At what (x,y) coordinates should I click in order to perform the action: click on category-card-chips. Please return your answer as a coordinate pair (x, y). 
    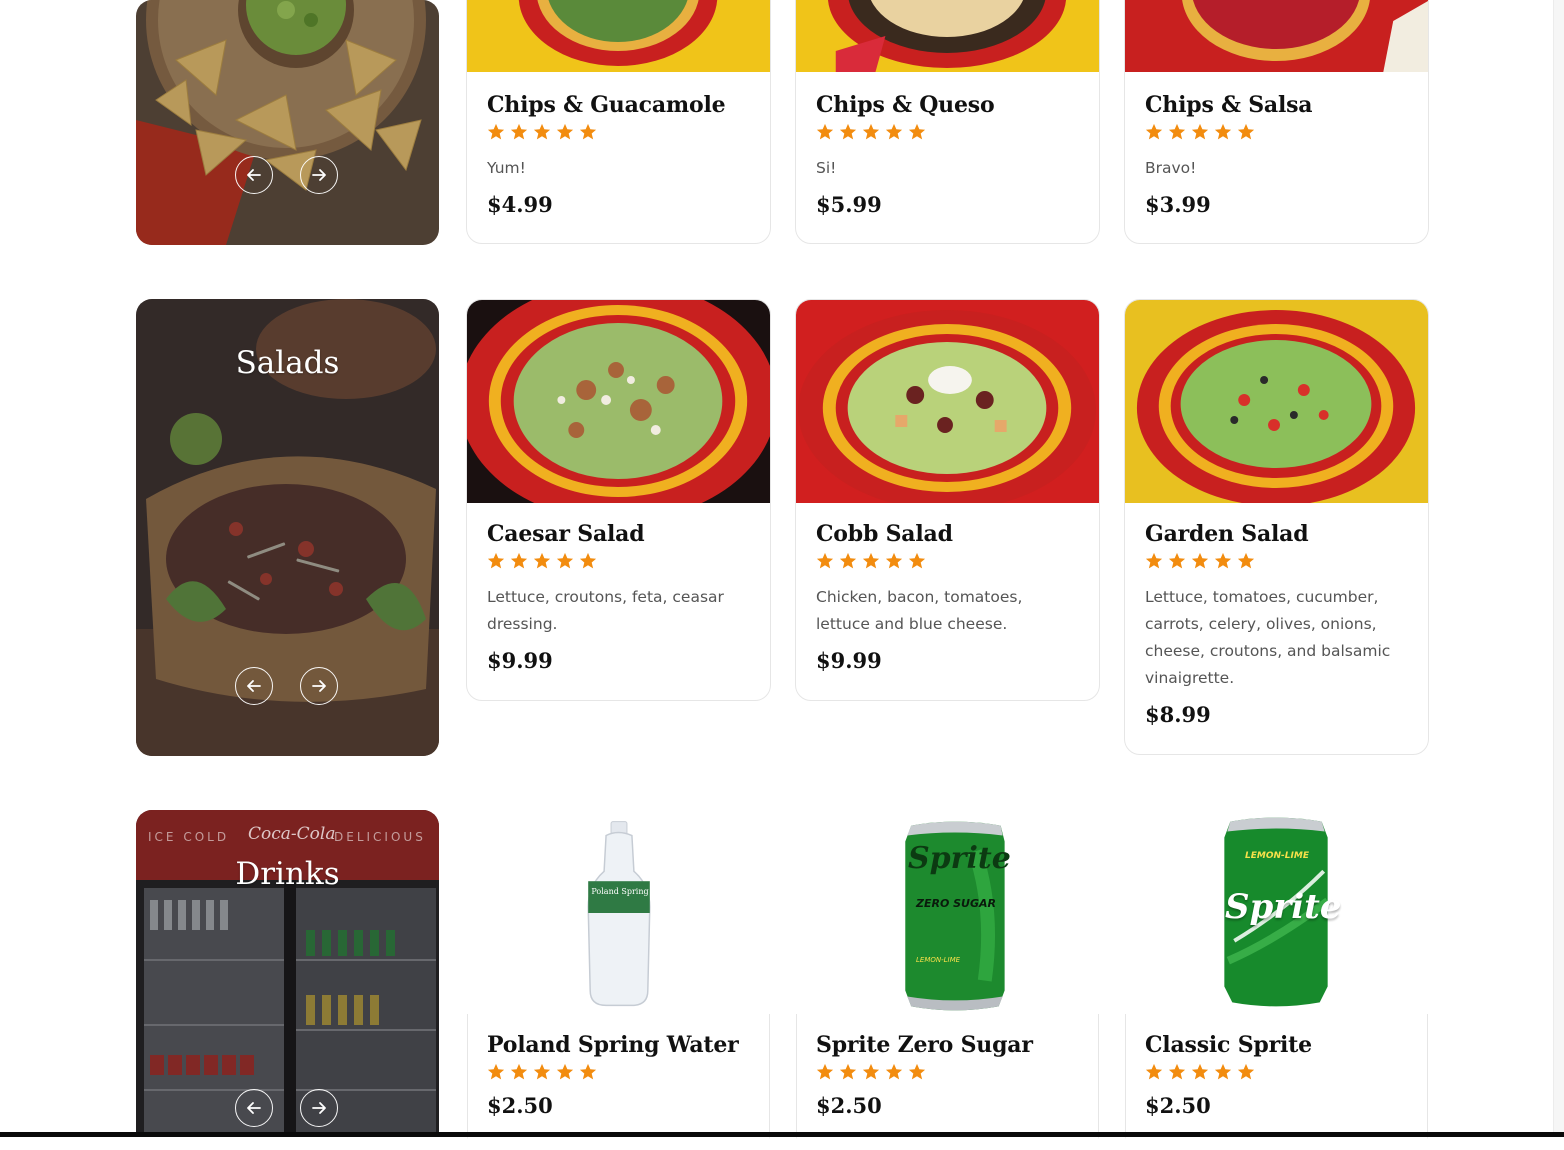
    Looking at the image, I should click on (287, 122).